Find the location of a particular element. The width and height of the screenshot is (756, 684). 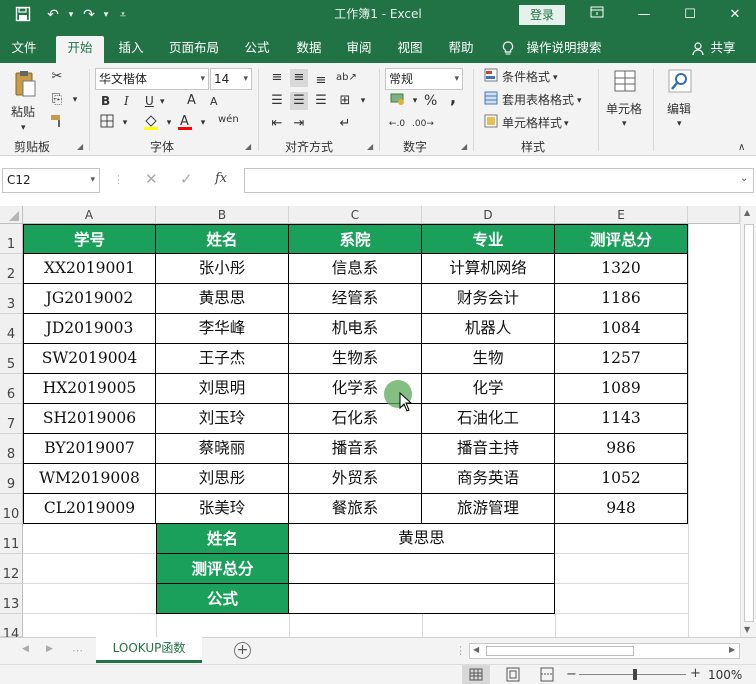

sheet-tab-lookup: LOOKUP函数 is located at coordinates (149, 650).